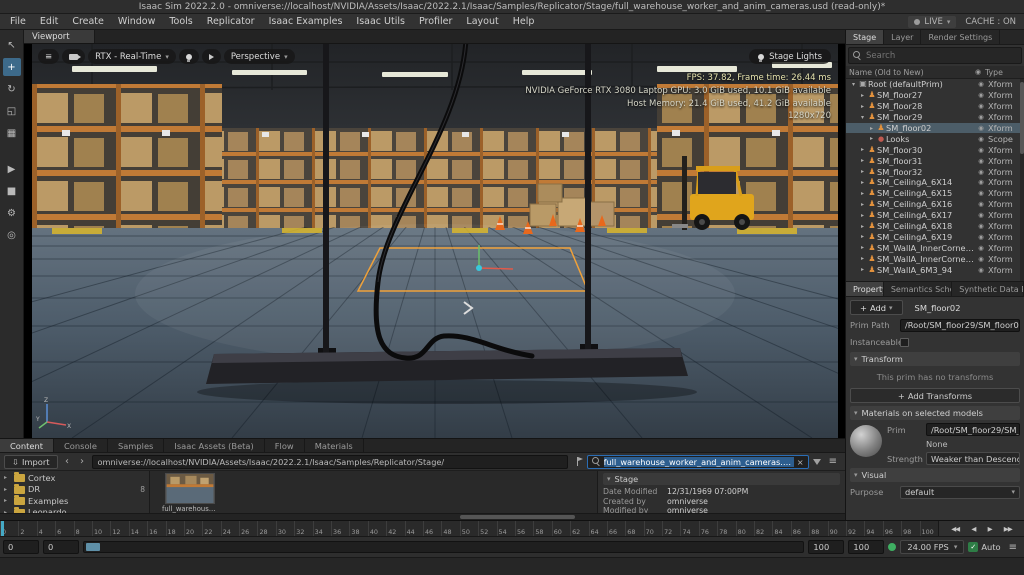 The image size is (1024, 575). I want to click on menu-item: Replicator, so click(231, 21).